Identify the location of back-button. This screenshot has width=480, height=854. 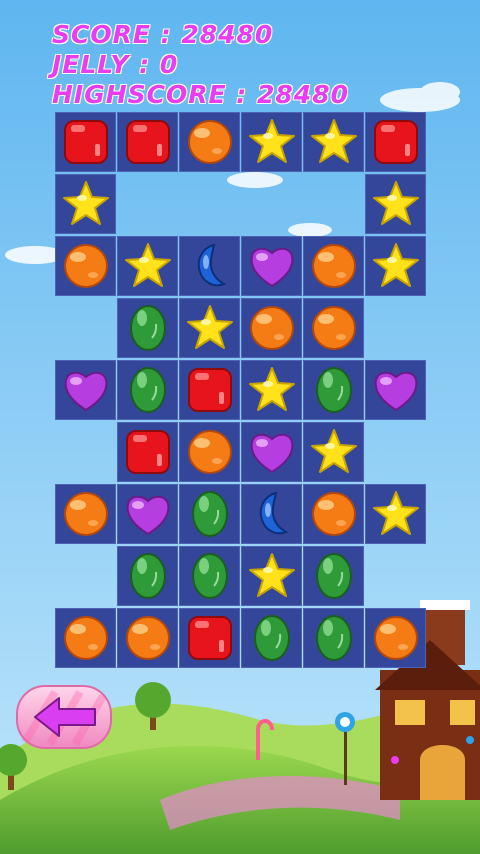
(64, 717).